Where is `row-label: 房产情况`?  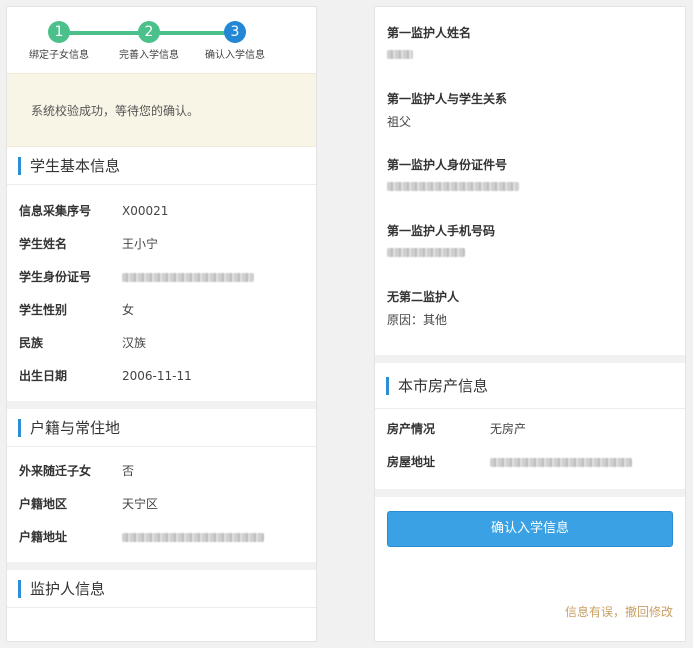 row-label: 房产情况 is located at coordinates (411, 429).